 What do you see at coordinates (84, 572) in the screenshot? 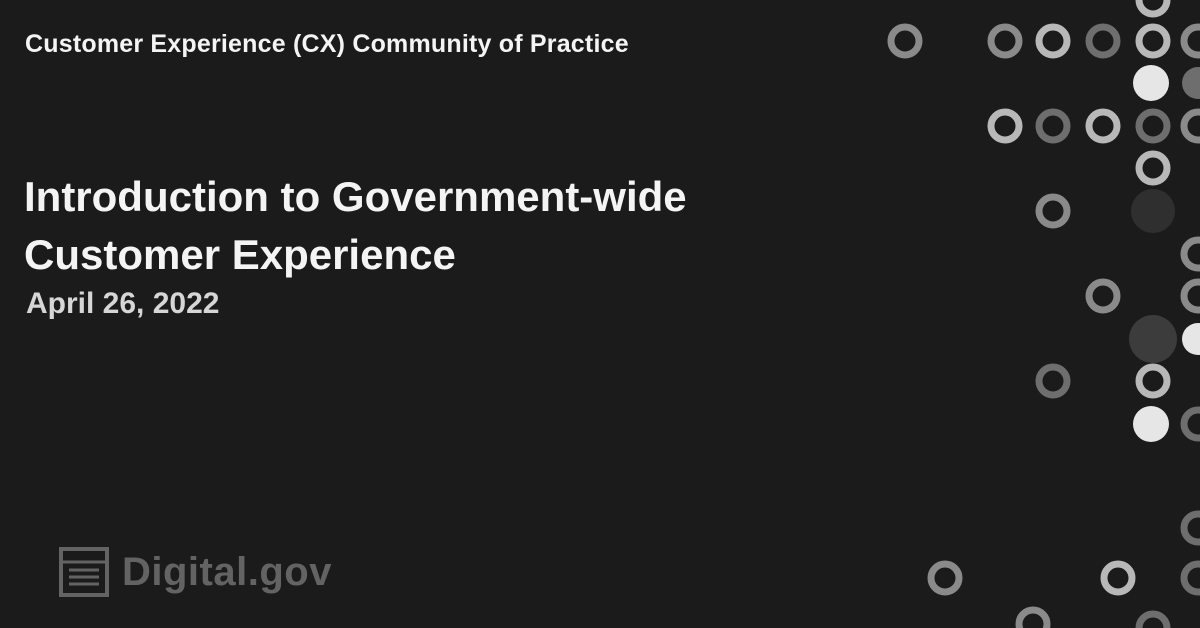
I see `digitalgov-logo-icon` at bounding box center [84, 572].